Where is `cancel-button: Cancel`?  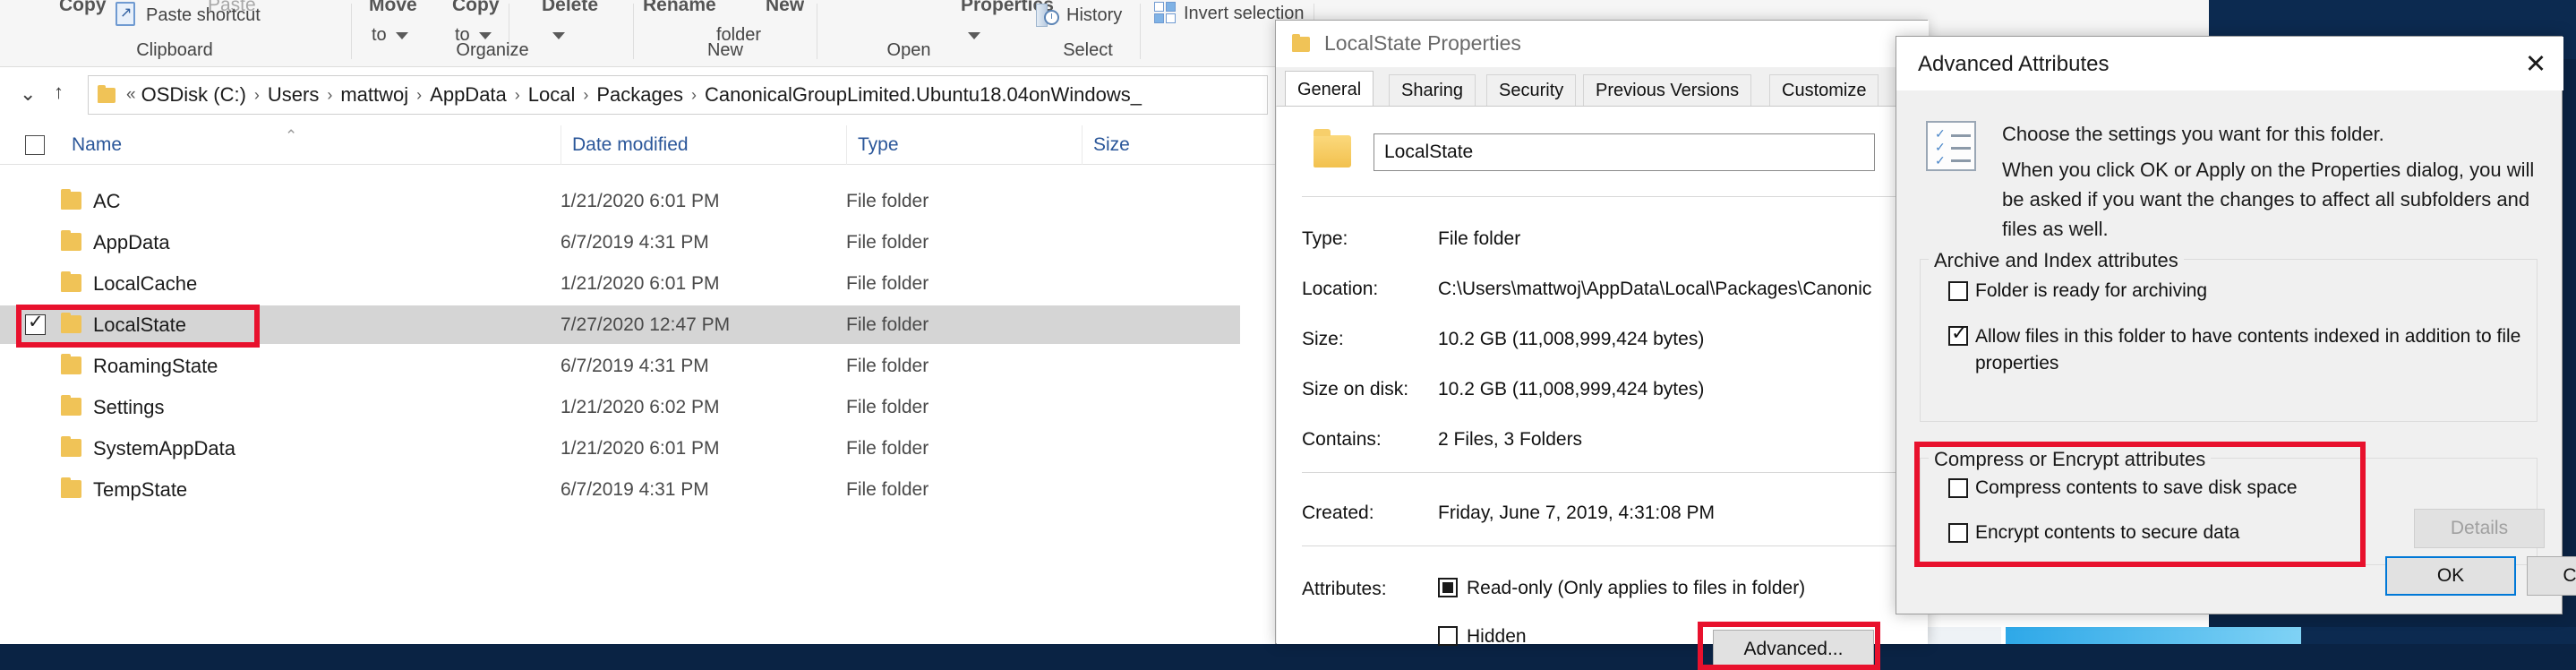 cancel-button: Cancel is located at coordinates (2551, 576).